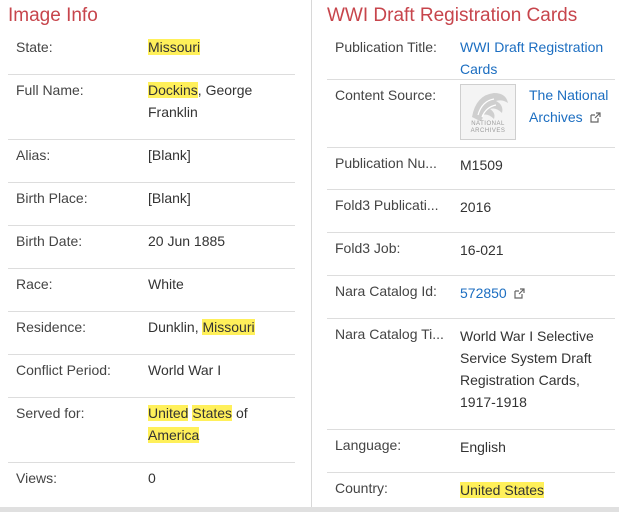 The image size is (619, 512). I want to click on nara-catalog-id-row: Nara Catalog Id: 572850, so click(471, 297).